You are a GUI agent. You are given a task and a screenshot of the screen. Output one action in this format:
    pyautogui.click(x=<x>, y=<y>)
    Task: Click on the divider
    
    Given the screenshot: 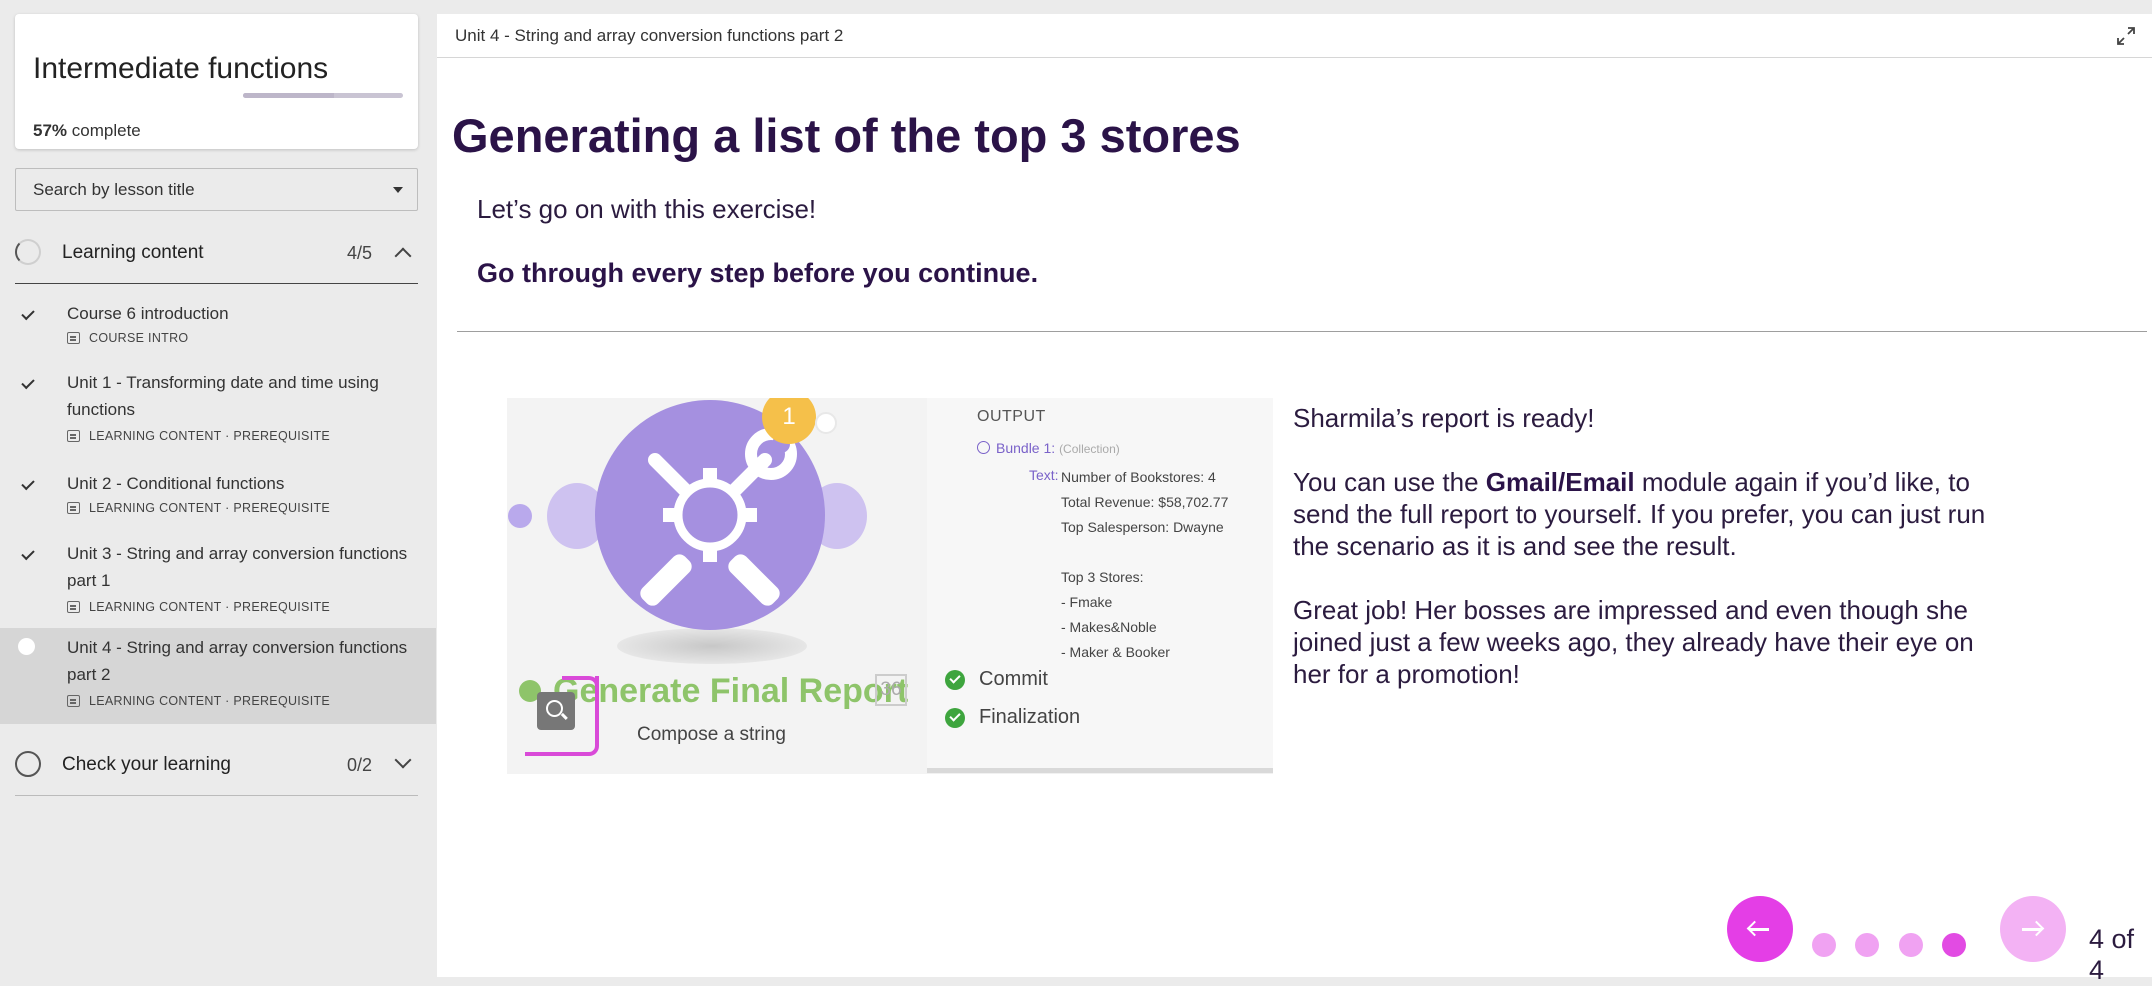 What is the action you would take?
    pyautogui.click(x=1302, y=331)
    